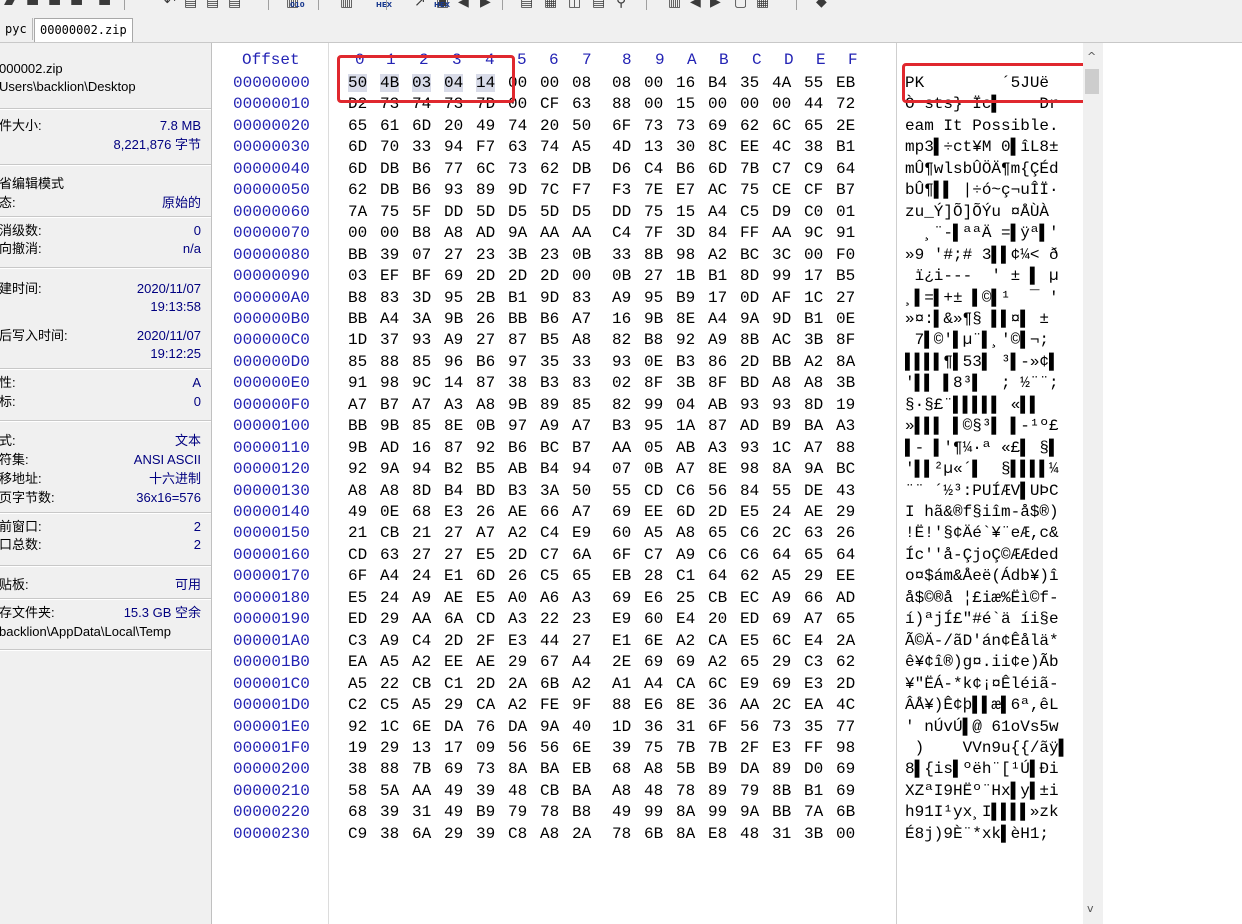  What do you see at coordinates (549, 298) in the screenshot?
I see `hex-byte: 9D` at bounding box center [549, 298].